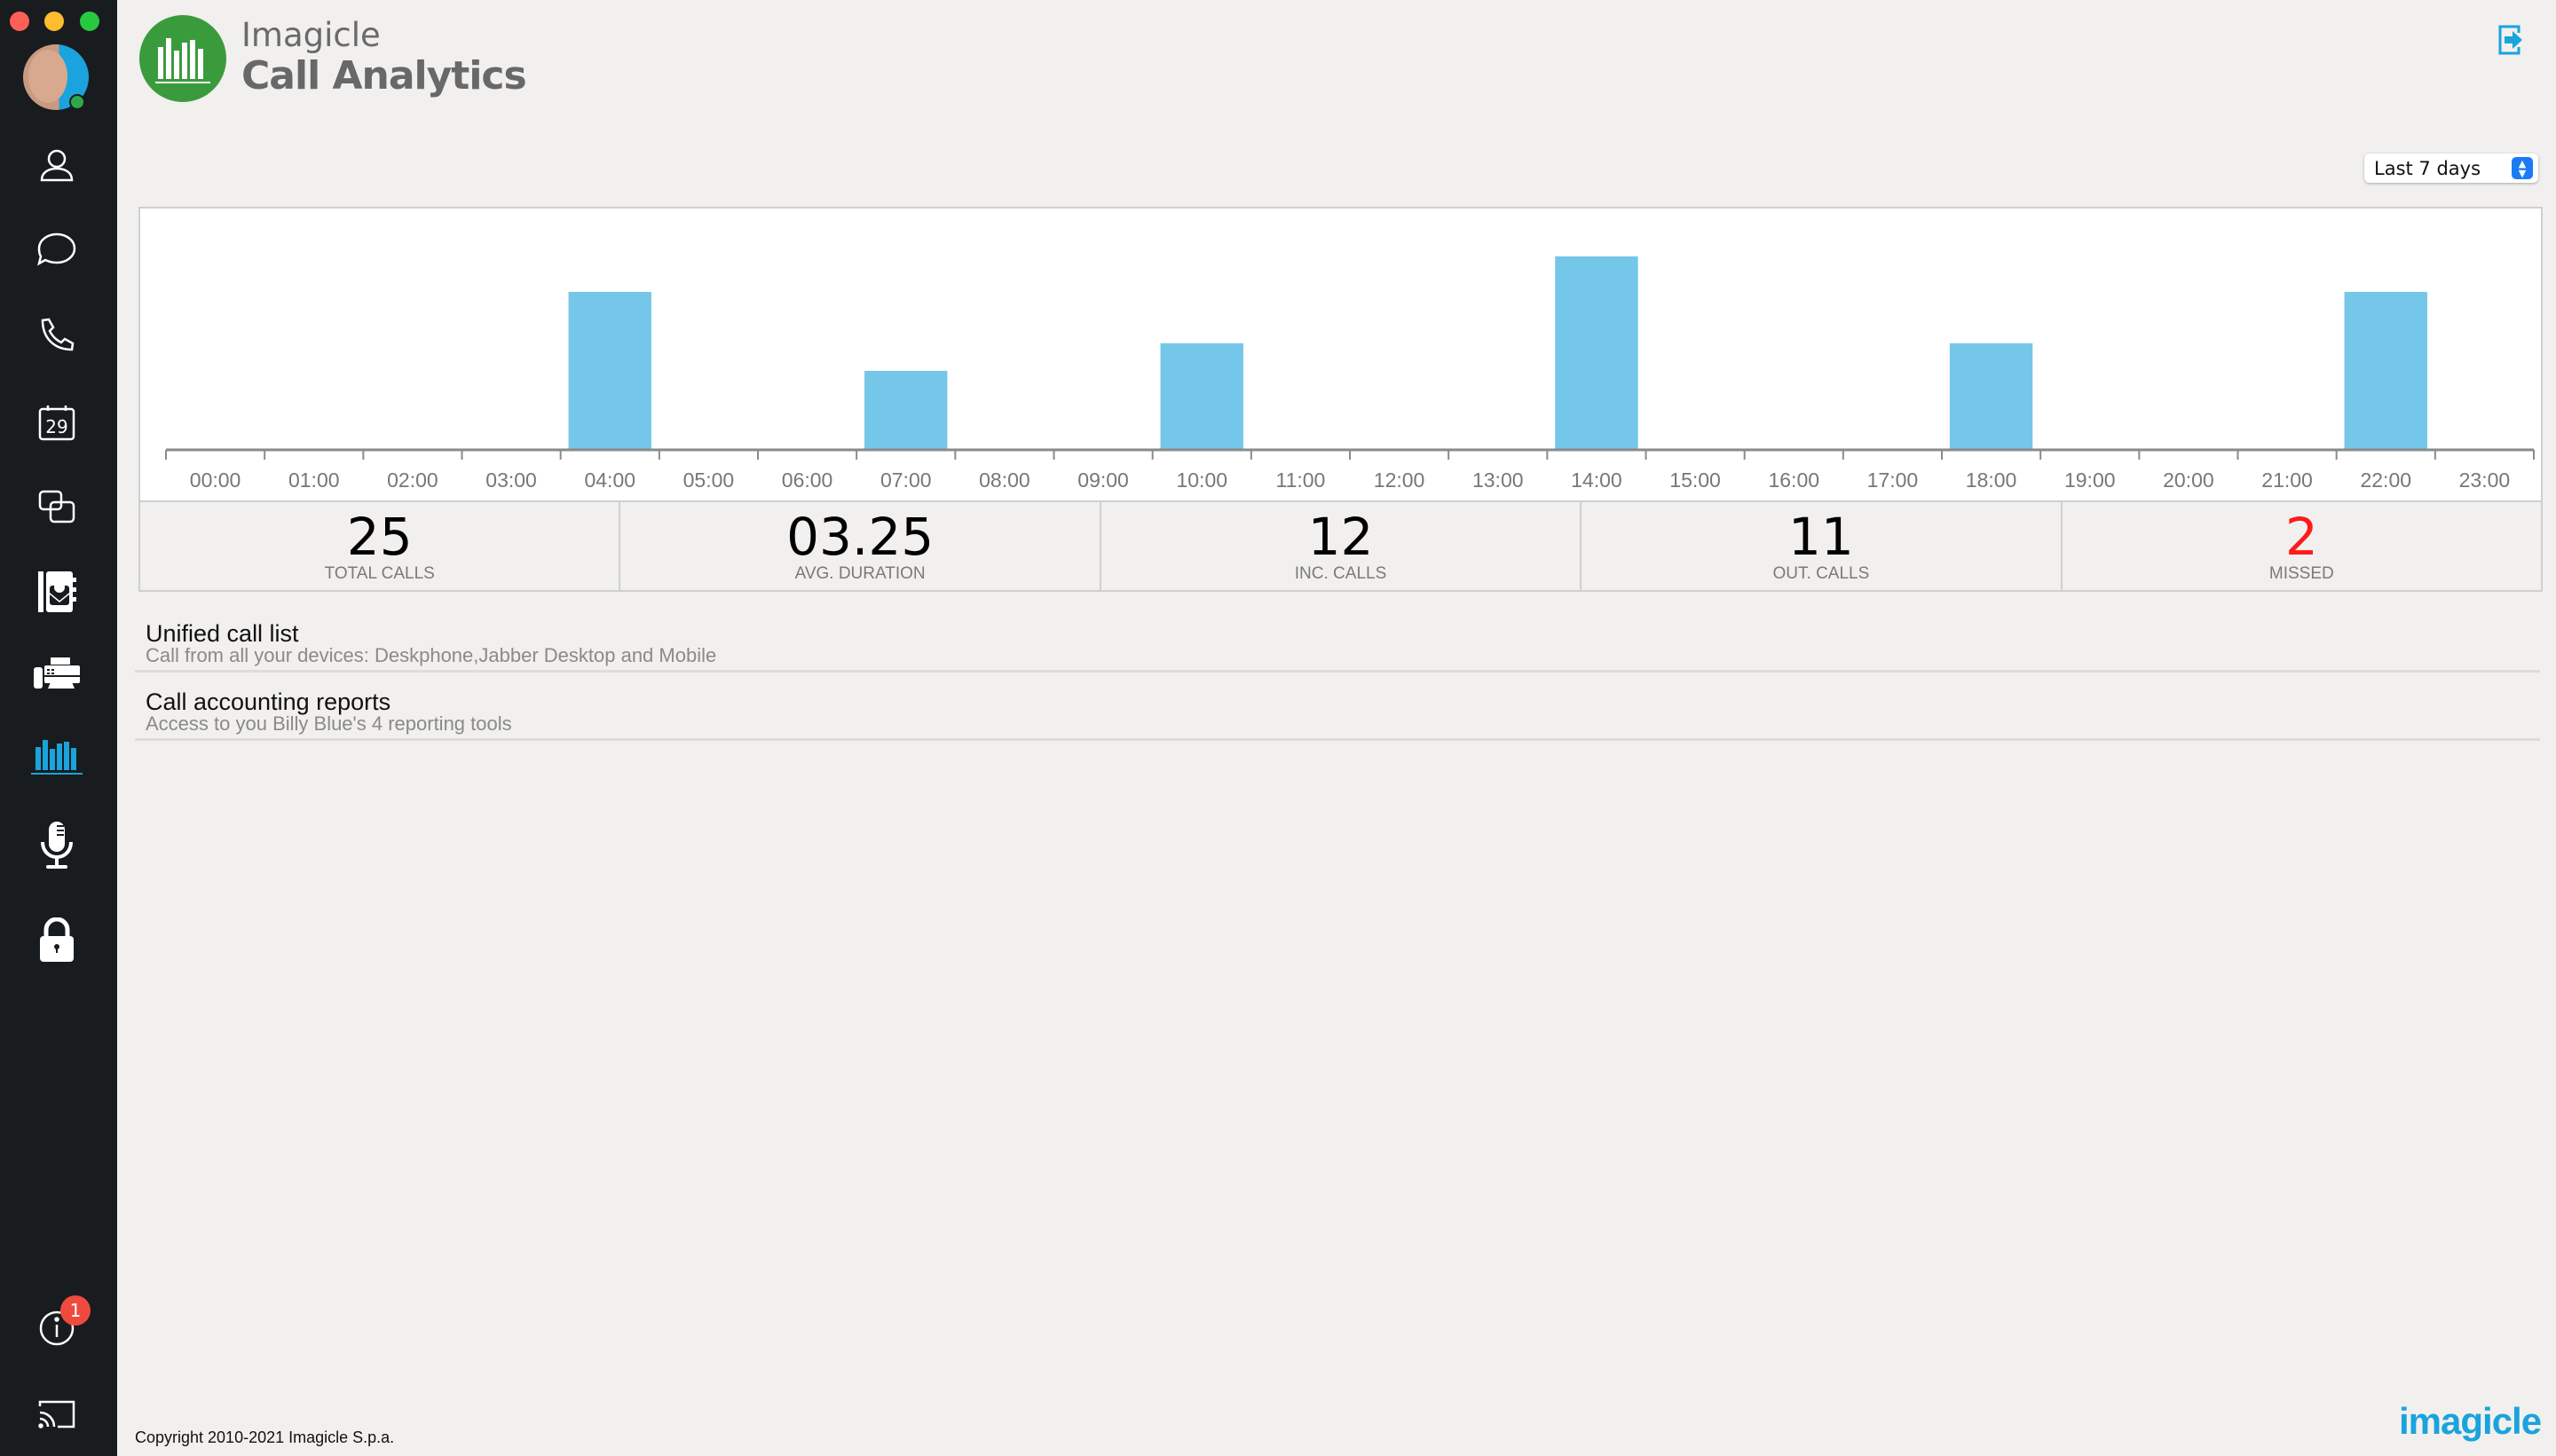 The height and width of the screenshot is (1456, 2556). I want to click on chat-bubble-icon, so click(56, 249).